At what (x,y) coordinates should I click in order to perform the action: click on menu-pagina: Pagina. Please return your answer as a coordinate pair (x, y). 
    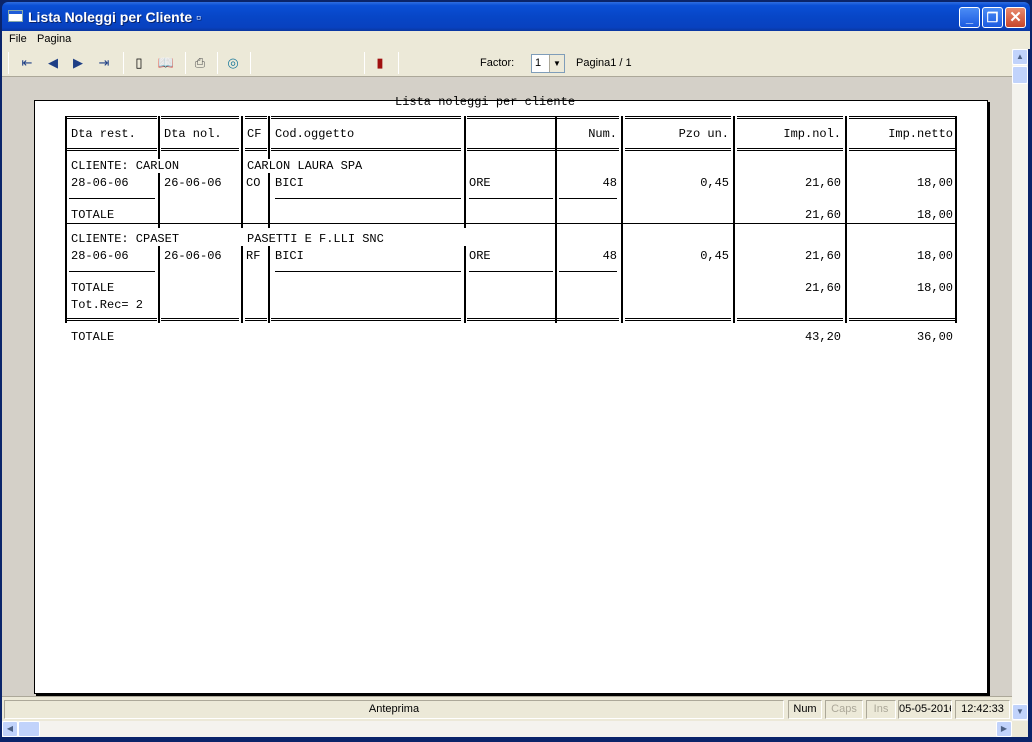
    Looking at the image, I should click on (54, 39).